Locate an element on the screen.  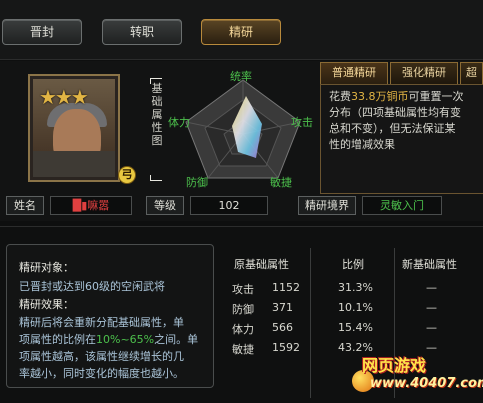
tab-promote: 晋封 is located at coordinates (42, 32).